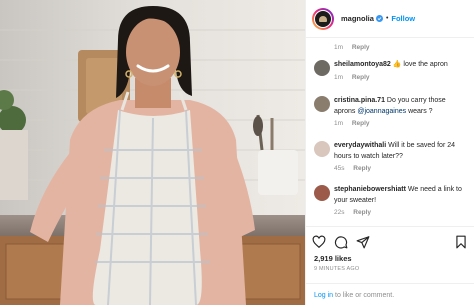  What do you see at coordinates (359, 100) in the screenshot?
I see `comment-username: cristina.pina.71` at bounding box center [359, 100].